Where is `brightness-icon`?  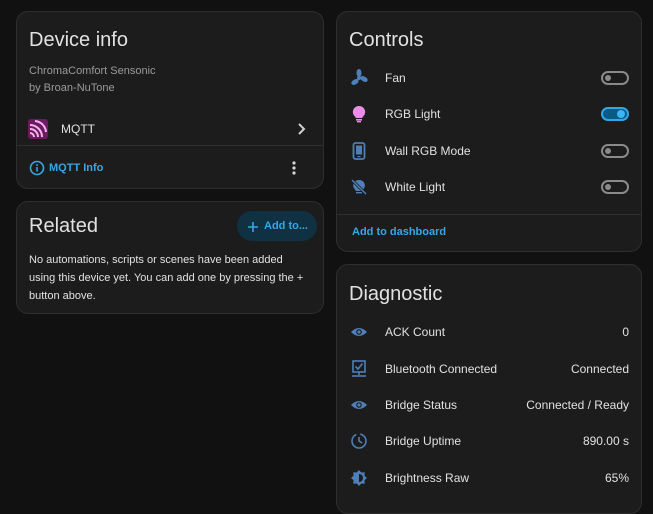 brightness-icon is located at coordinates (359, 478).